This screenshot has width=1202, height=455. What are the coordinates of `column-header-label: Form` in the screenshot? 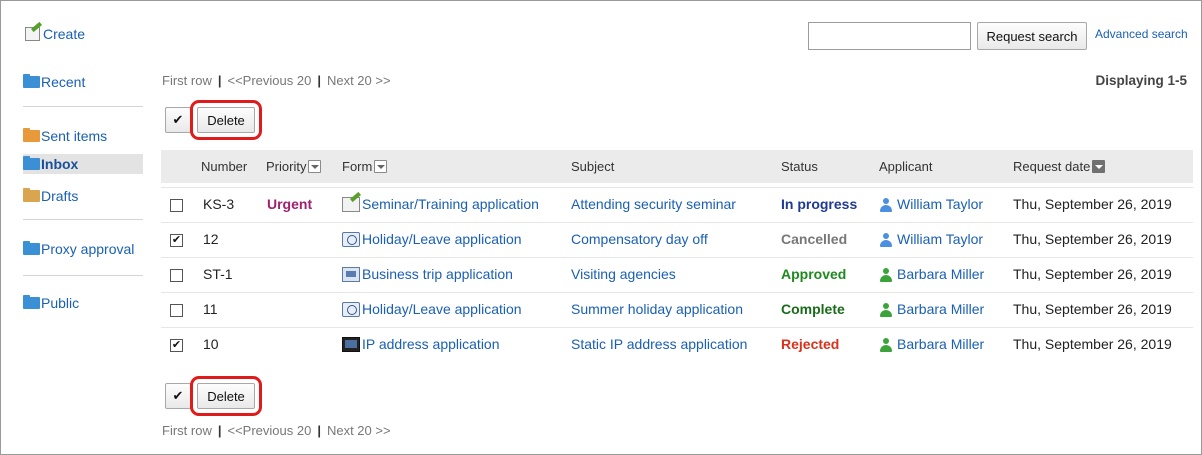 It's located at (357, 166).